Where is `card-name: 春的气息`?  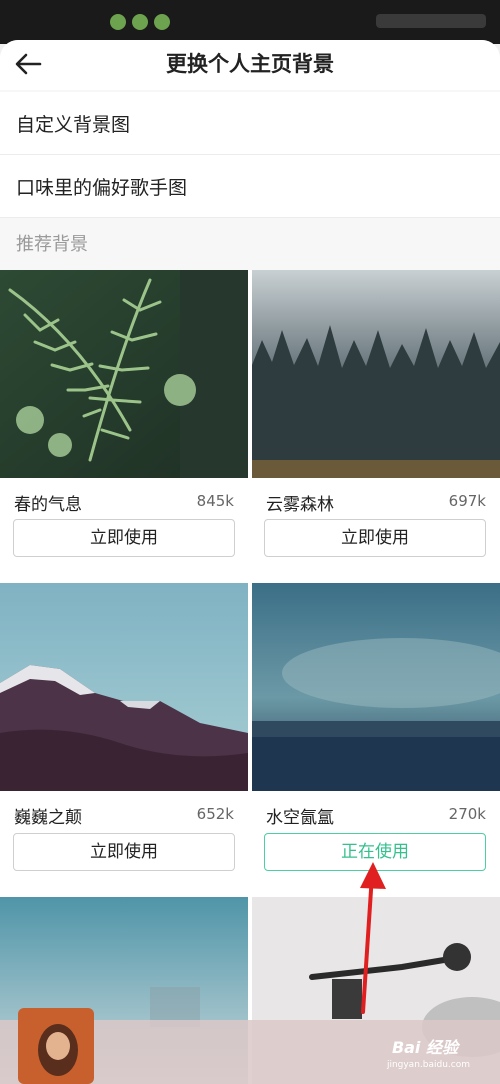
card-name: 春的气息 is located at coordinates (48, 505).